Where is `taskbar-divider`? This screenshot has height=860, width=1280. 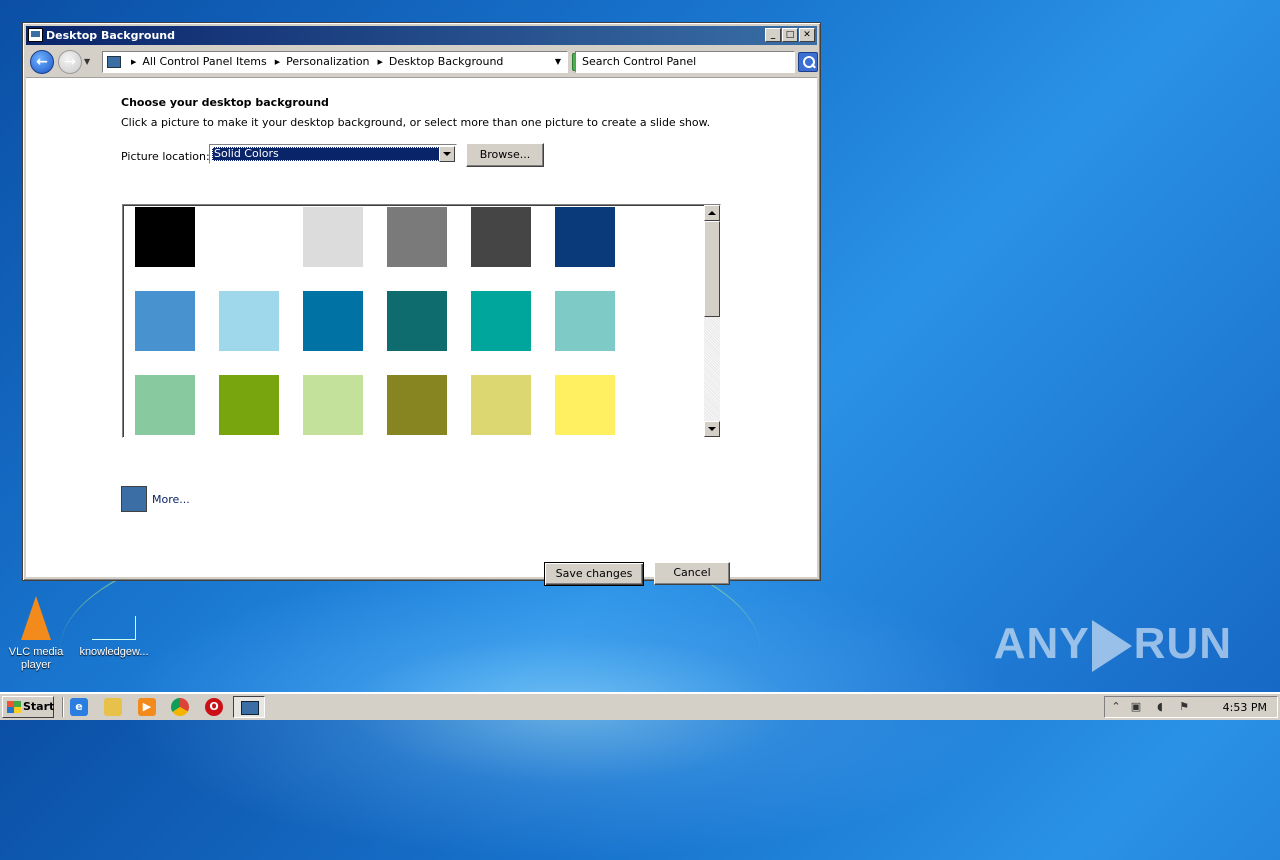 taskbar-divider is located at coordinates (63, 707).